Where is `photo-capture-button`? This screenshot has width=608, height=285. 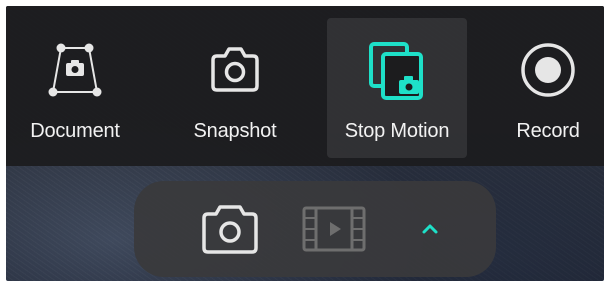
photo-capture-button is located at coordinates (230, 229).